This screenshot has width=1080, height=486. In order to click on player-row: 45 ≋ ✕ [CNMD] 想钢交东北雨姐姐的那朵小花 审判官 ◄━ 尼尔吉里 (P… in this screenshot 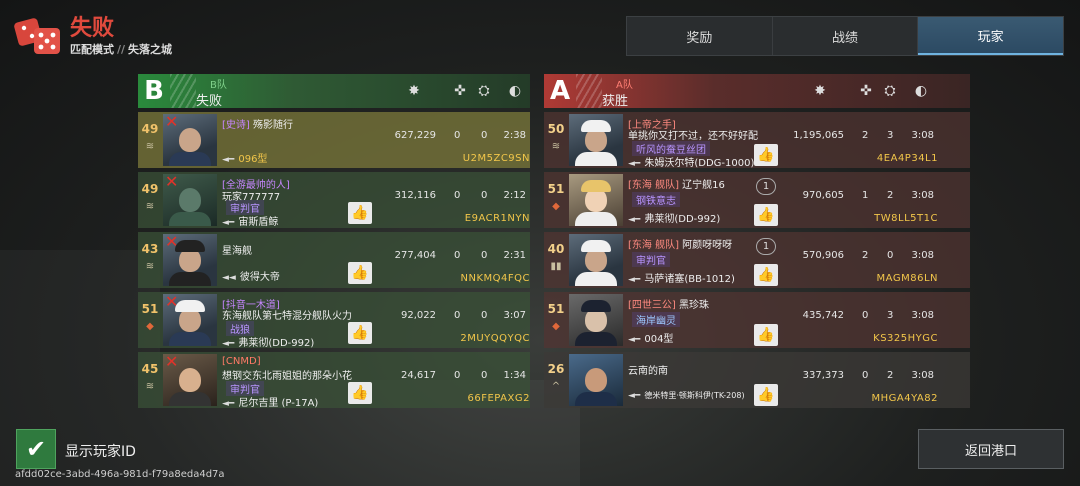, I will do `click(334, 380)`.